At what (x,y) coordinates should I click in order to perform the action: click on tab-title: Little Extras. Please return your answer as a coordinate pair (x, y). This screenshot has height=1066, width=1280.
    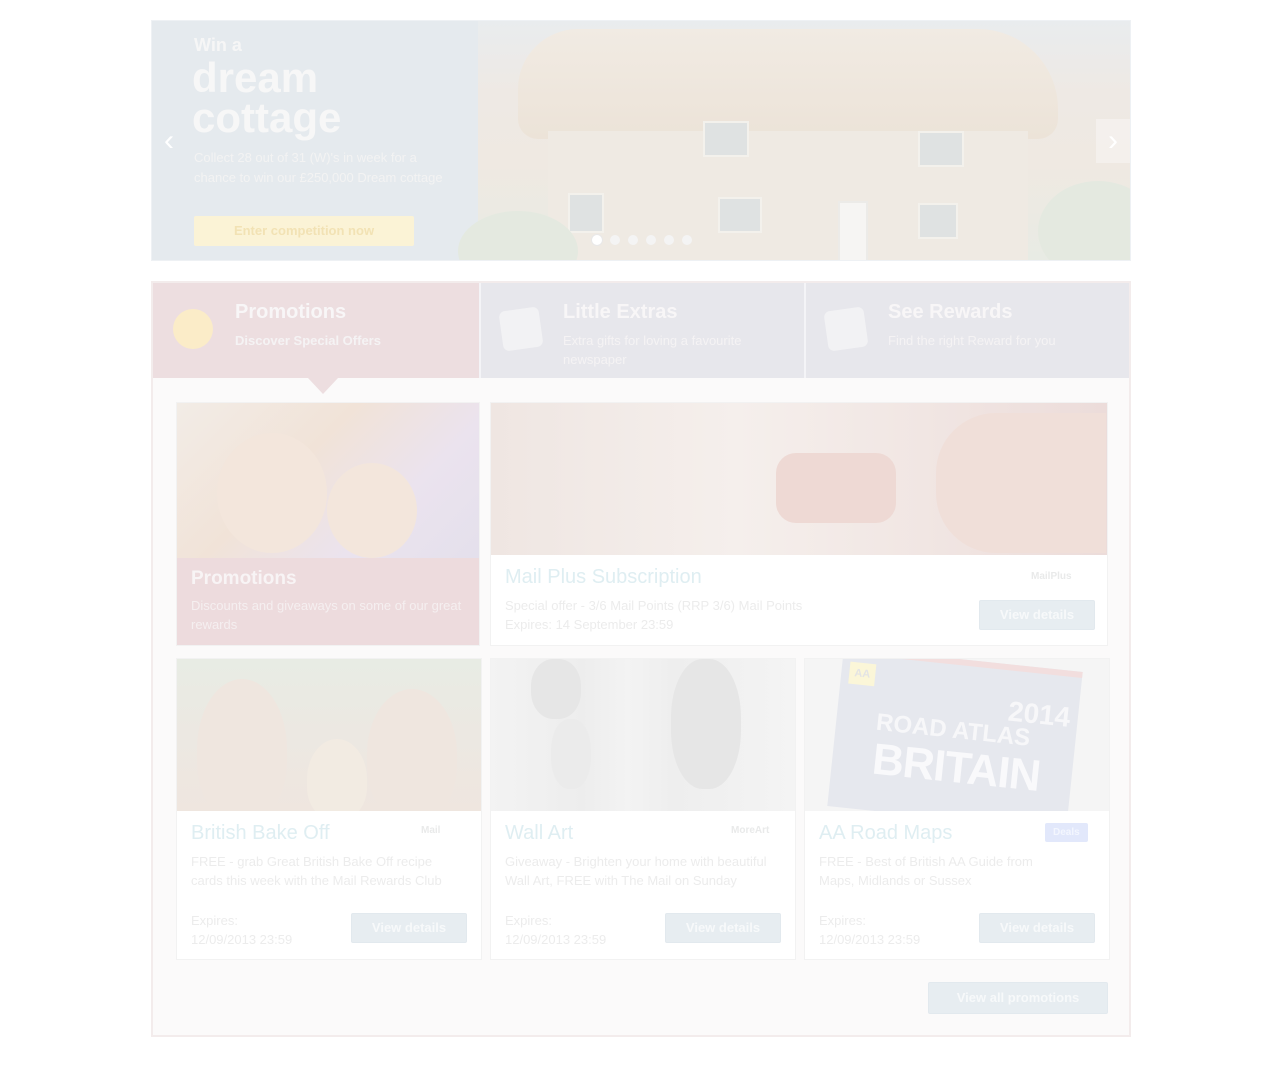
    Looking at the image, I should click on (620, 312).